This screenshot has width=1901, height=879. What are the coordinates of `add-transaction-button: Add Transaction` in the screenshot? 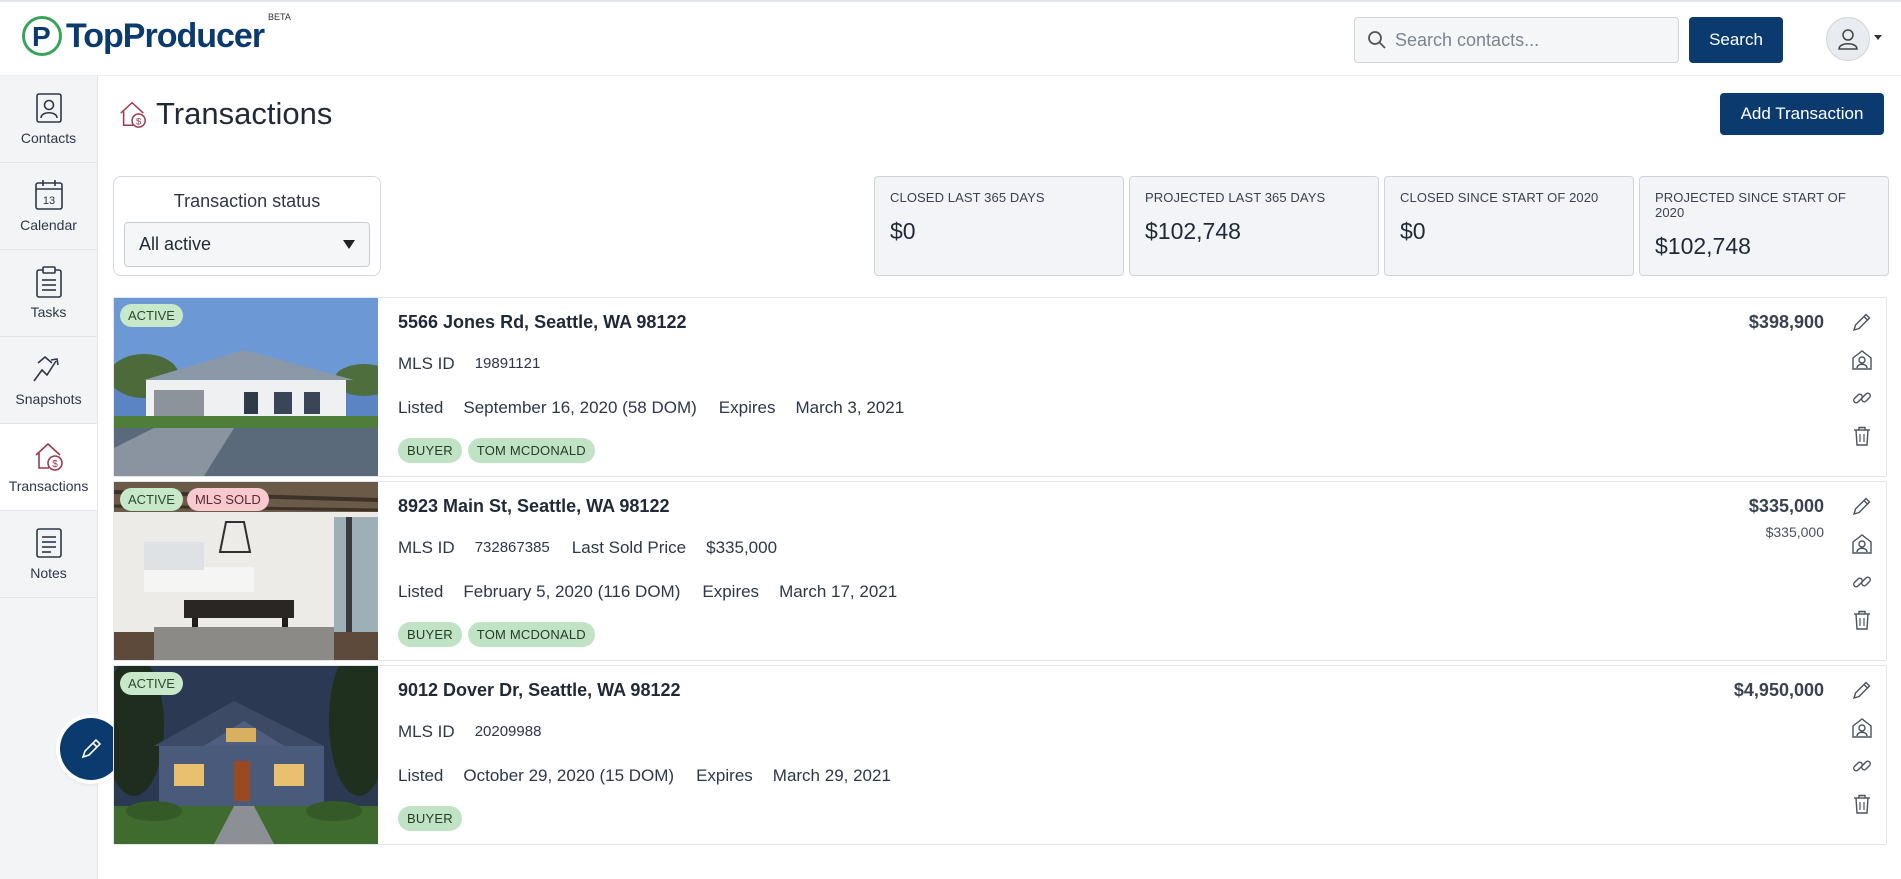 It's located at (1802, 114).